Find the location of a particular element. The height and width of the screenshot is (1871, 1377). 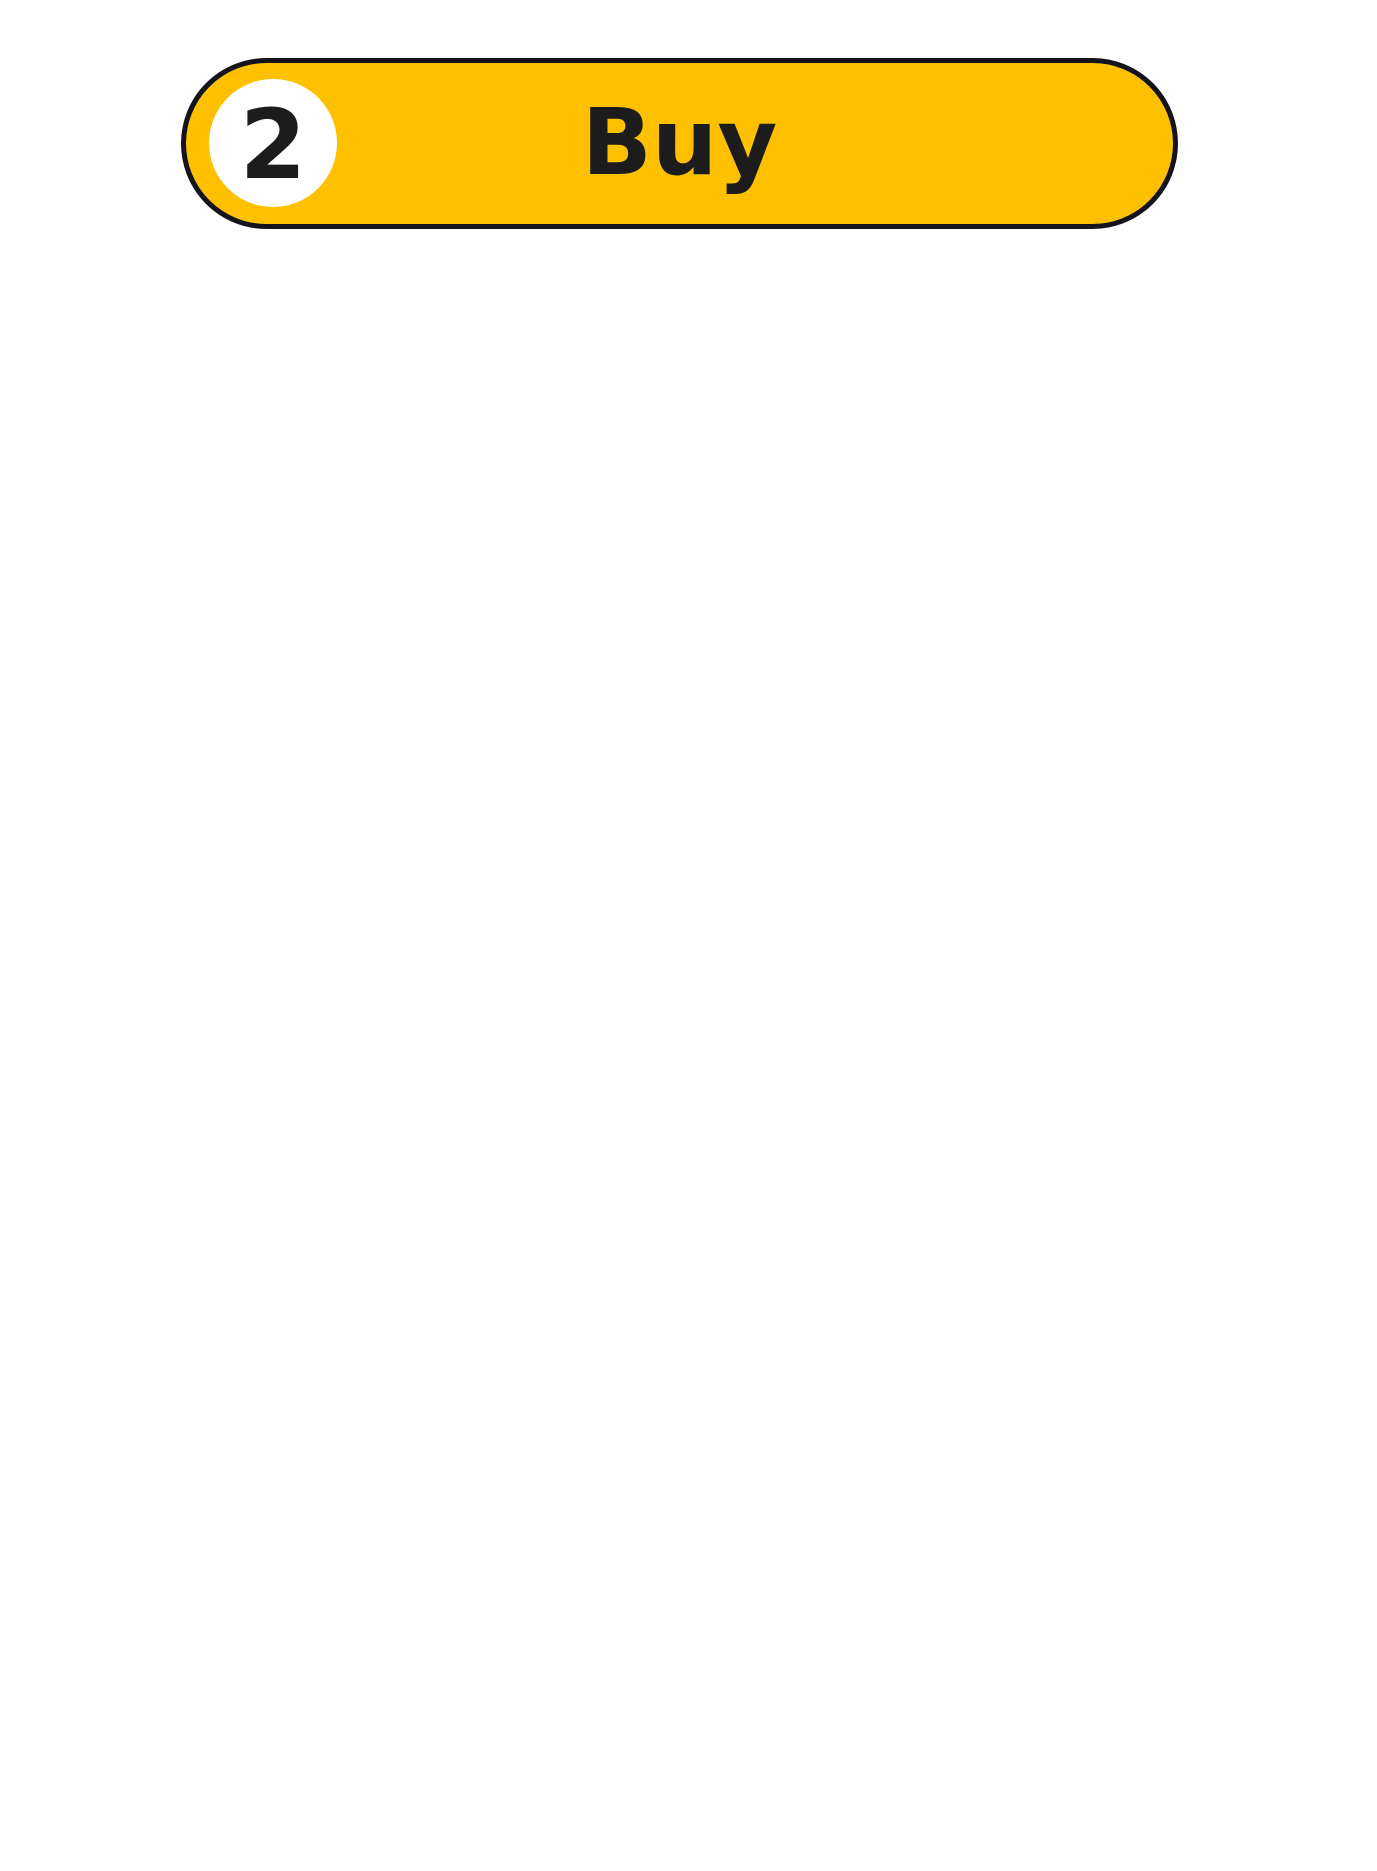

buy-step-button: Buy 2 is located at coordinates (679, 143).